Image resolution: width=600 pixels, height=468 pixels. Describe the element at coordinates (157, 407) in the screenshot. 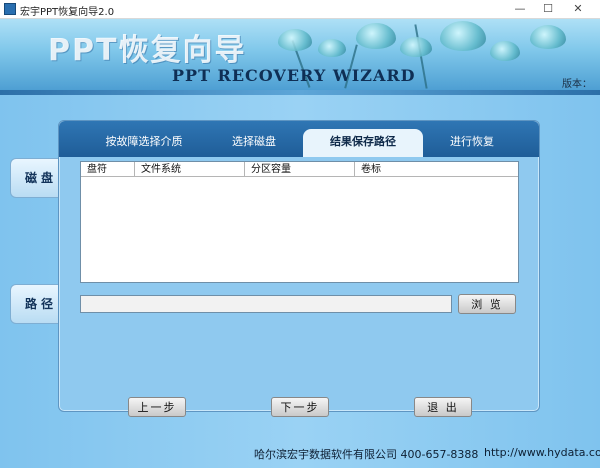

I see `prev-step-button: 上一步` at that location.